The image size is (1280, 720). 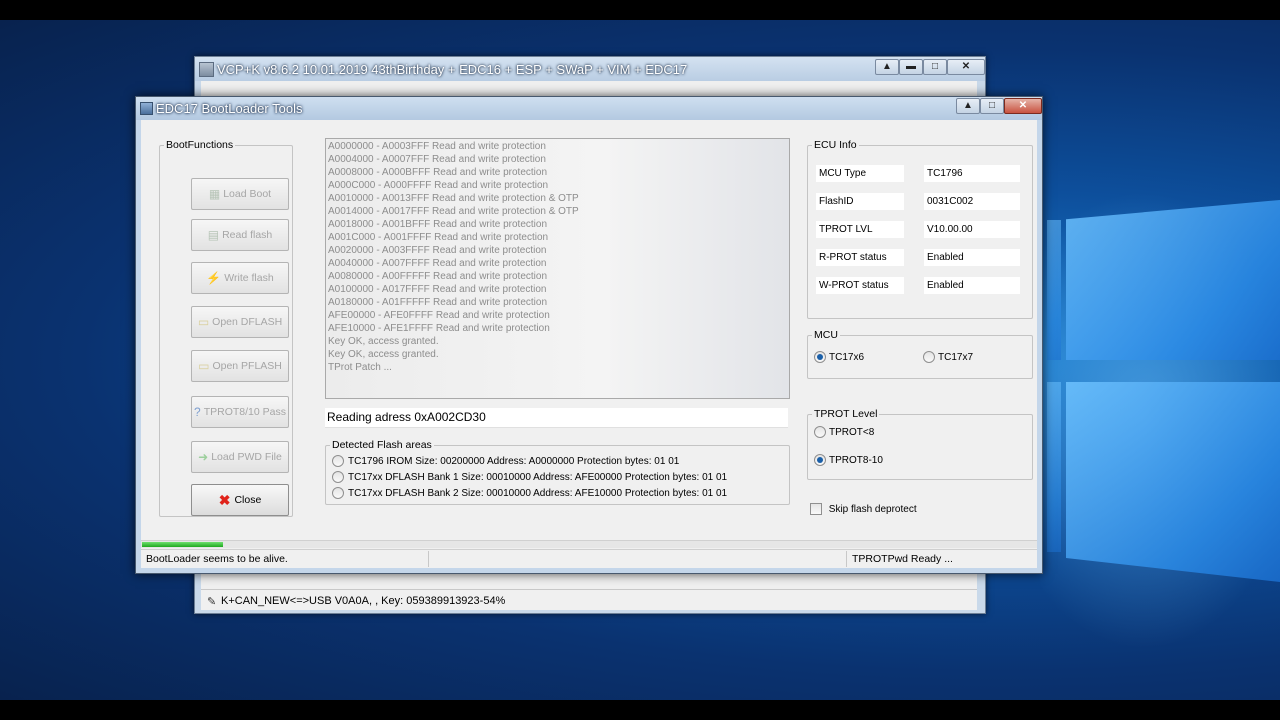 I want to click on skip-flash-deprotect-option: Skip flash deprotect, so click(x=863, y=509).